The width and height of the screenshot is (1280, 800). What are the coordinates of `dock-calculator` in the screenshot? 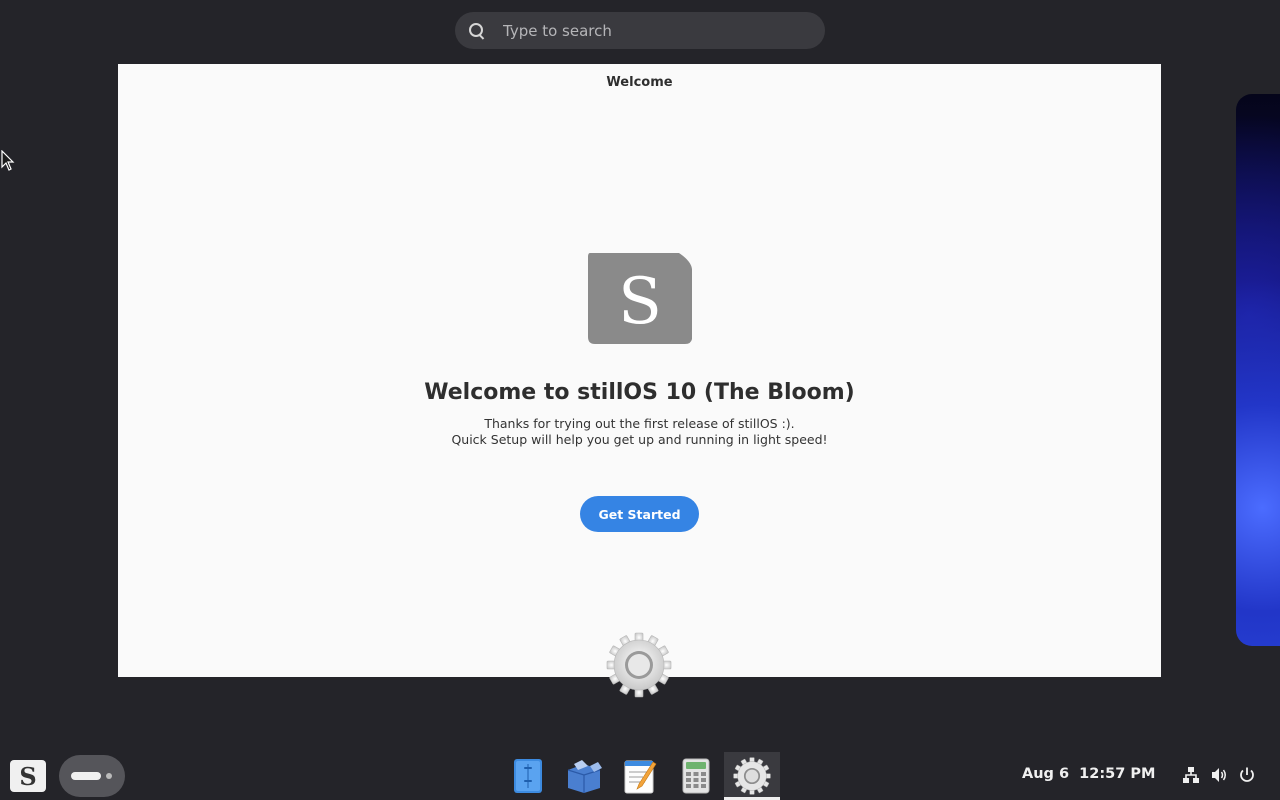 It's located at (696, 776).